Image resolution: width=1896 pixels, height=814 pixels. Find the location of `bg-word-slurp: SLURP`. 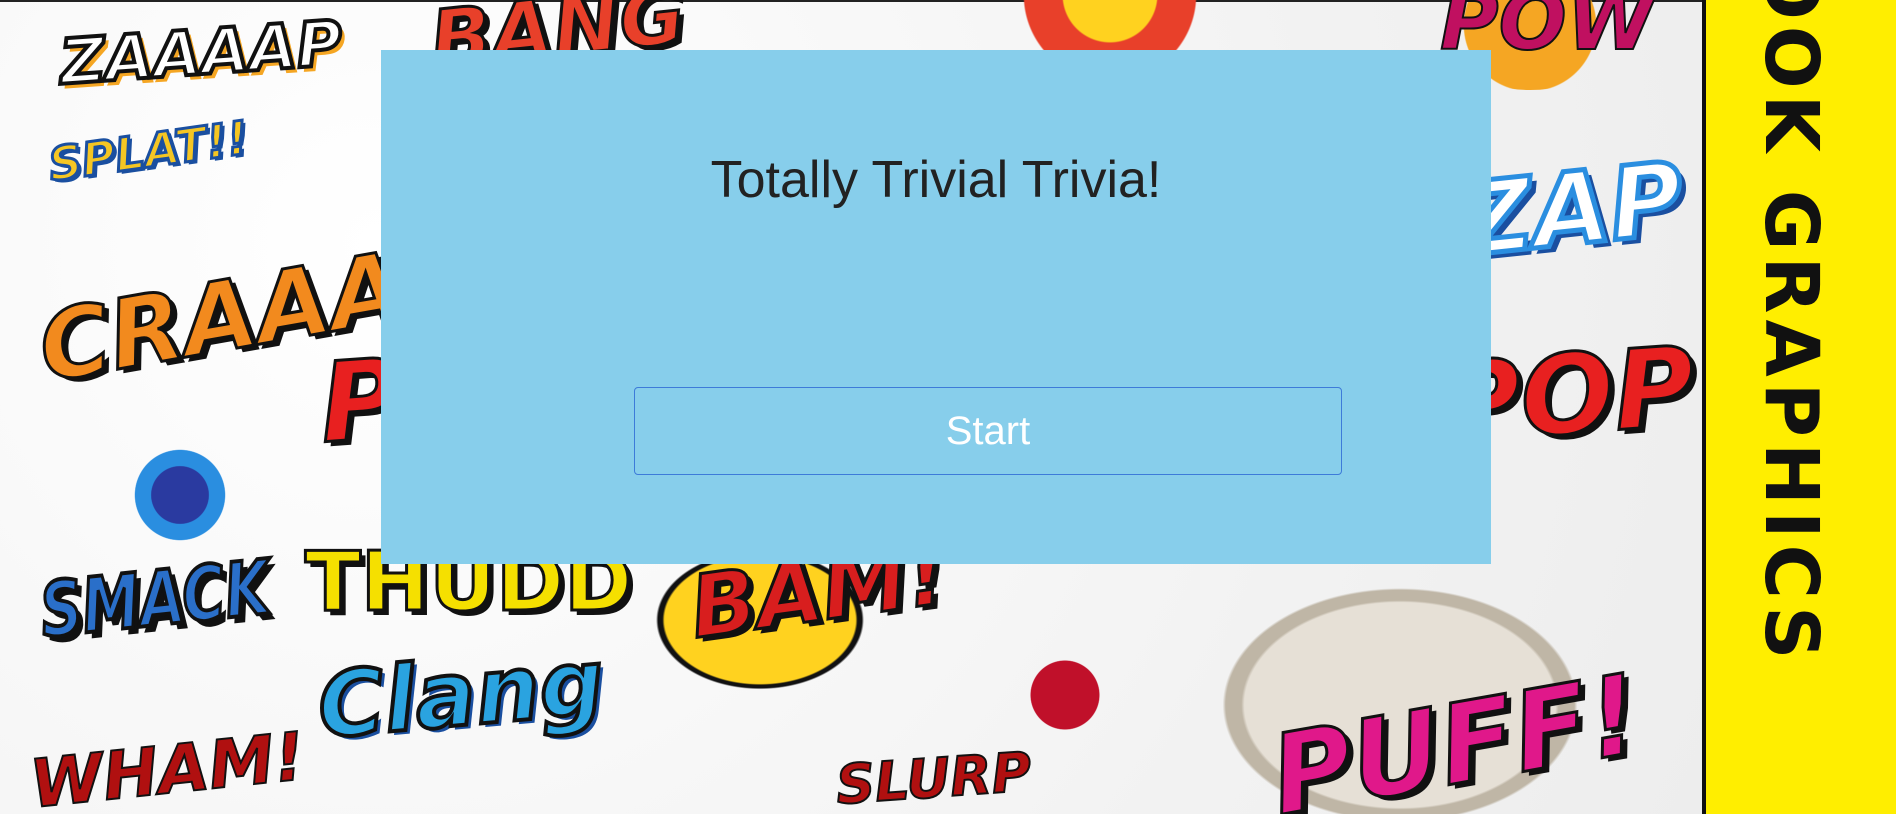

bg-word-slurp: SLURP is located at coordinates (933, 776).